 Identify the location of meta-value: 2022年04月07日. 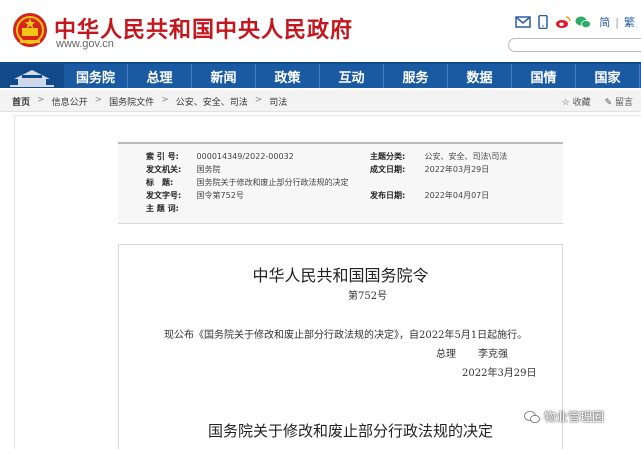
(457, 195).